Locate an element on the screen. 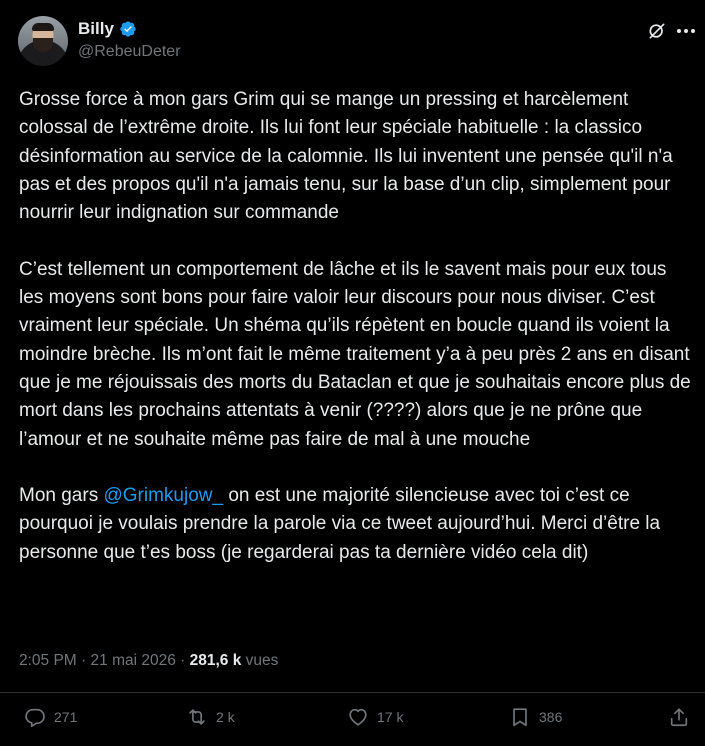 The image size is (705, 746). more-icon is located at coordinates (686, 31).